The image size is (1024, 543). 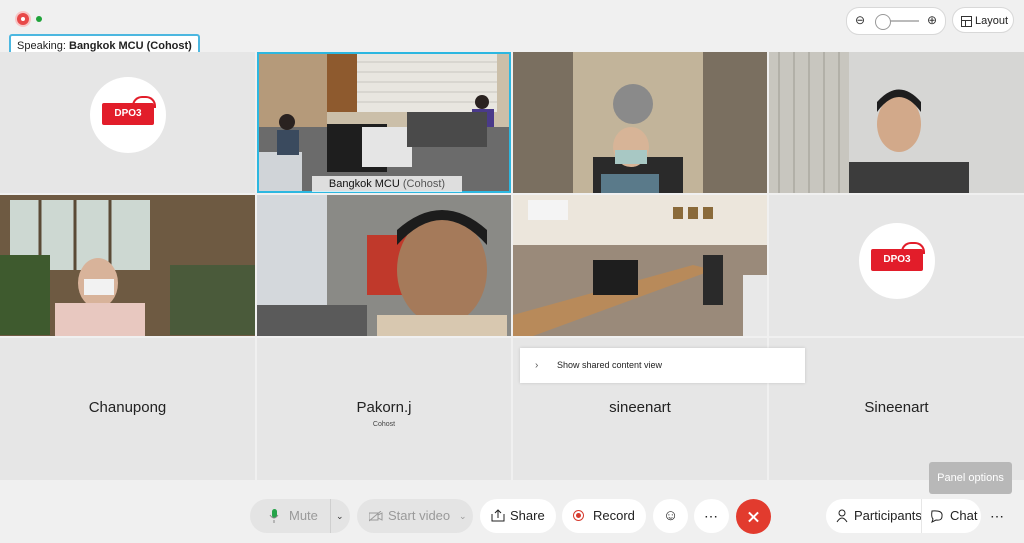 I want to click on share-button: Share, so click(x=518, y=516).